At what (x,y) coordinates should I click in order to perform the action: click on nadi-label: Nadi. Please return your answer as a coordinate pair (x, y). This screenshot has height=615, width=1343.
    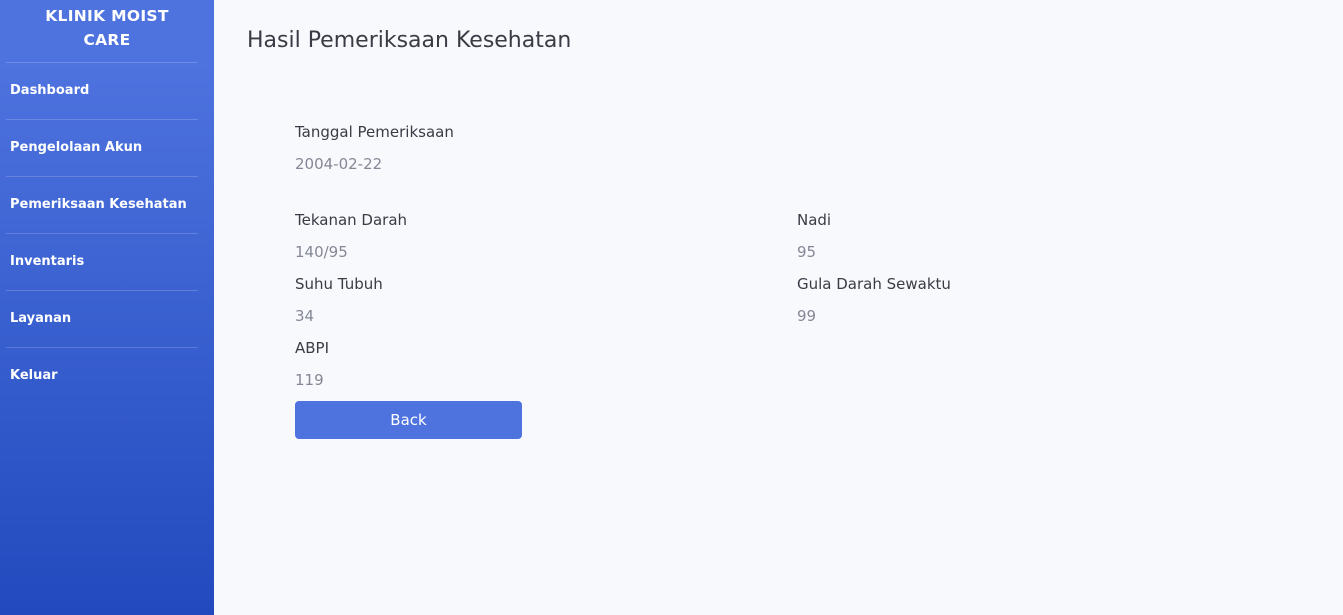
    Looking at the image, I should click on (814, 220).